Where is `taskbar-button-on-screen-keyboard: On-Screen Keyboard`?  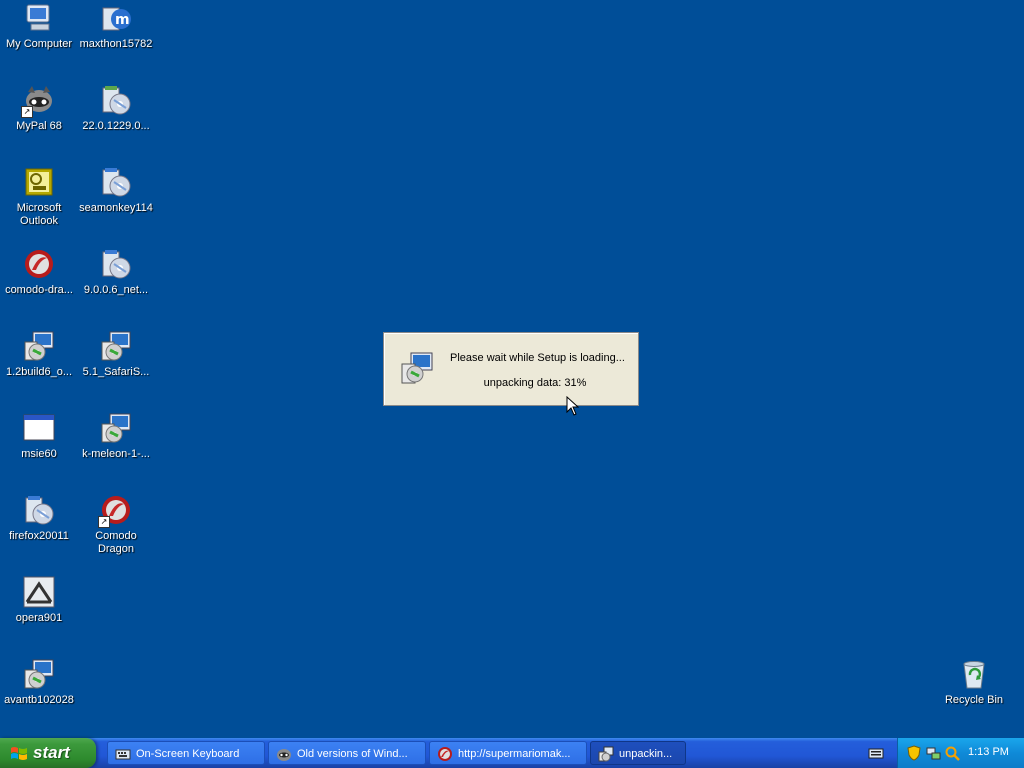 taskbar-button-on-screen-keyboard: On-Screen Keyboard is located at coordinates (186, 753).